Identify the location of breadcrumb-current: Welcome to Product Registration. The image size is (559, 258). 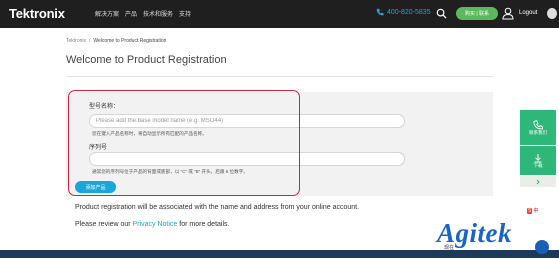
(130, 41).